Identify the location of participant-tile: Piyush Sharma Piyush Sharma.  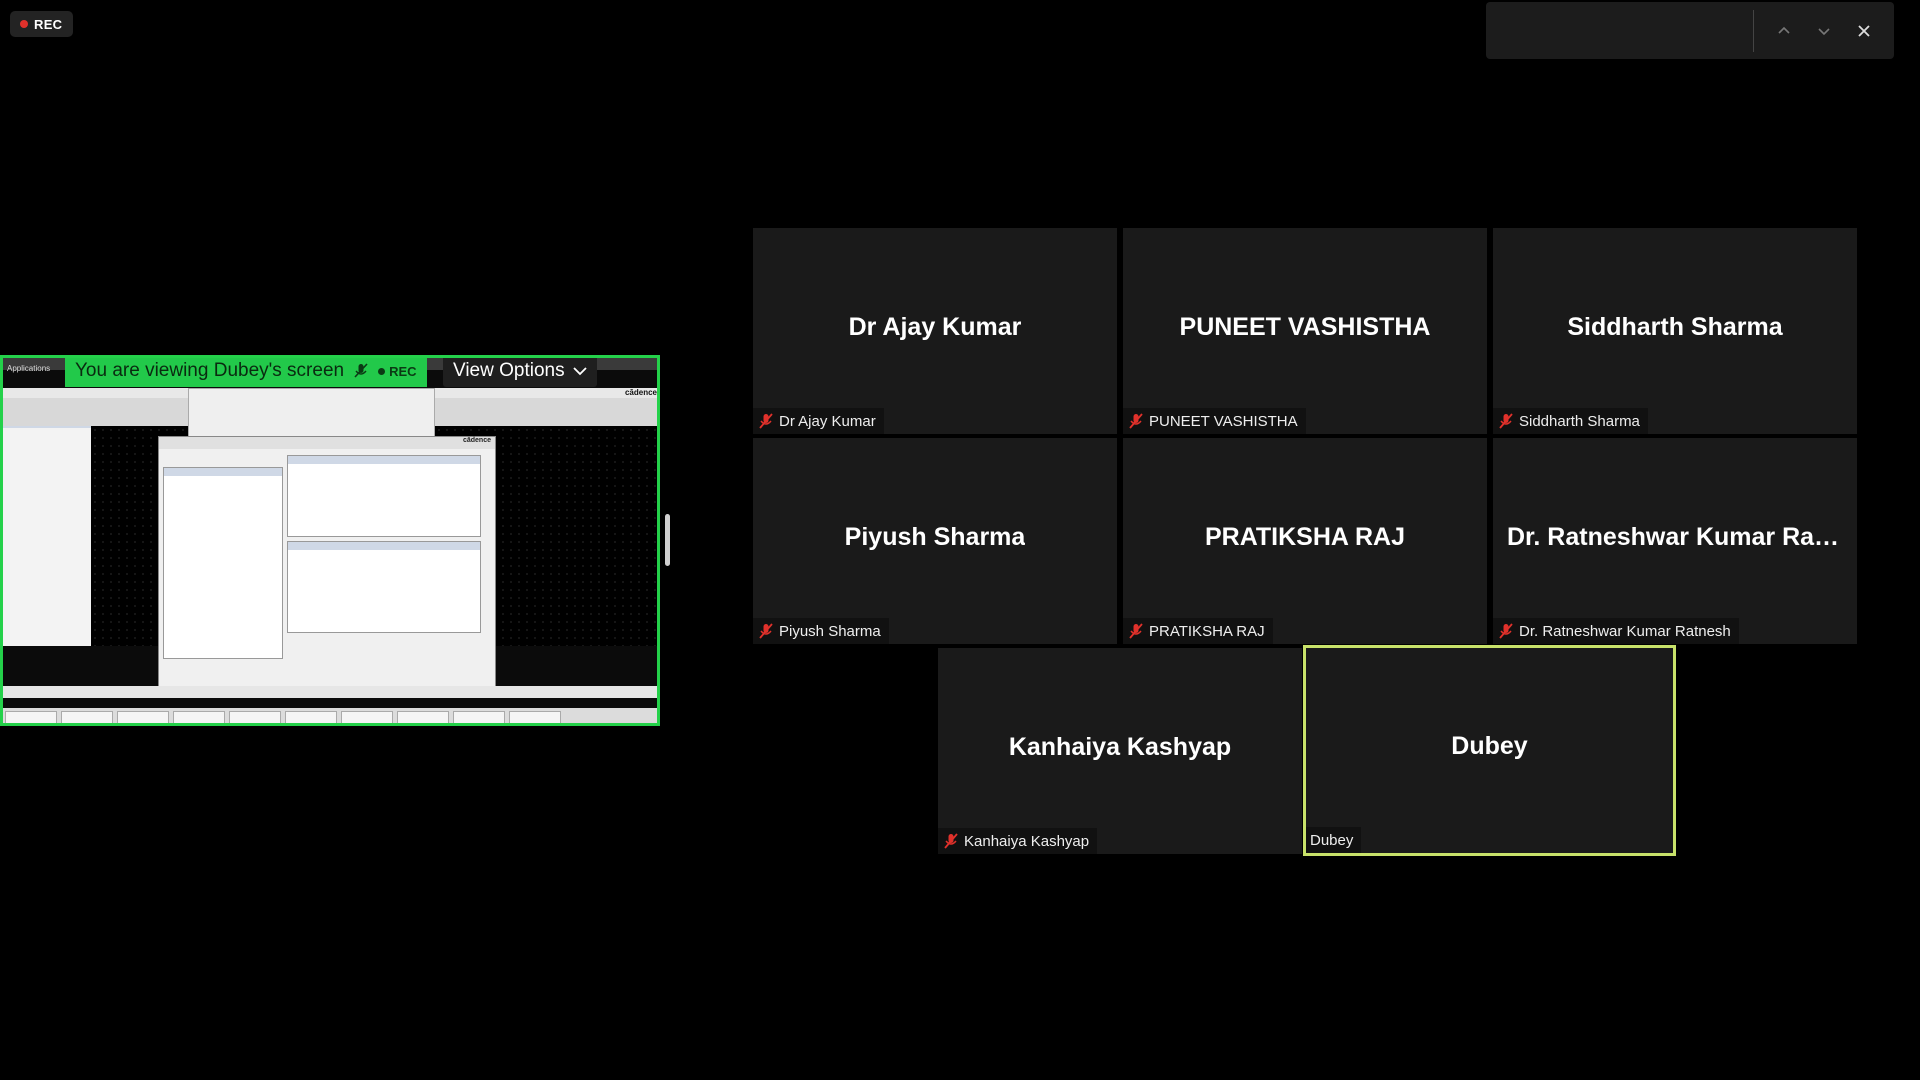
(935, 541).